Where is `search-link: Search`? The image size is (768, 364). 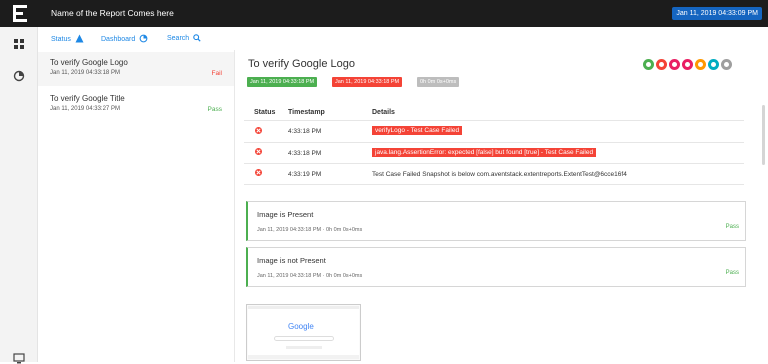 search-link: Search is located at coordinates (184, 38).